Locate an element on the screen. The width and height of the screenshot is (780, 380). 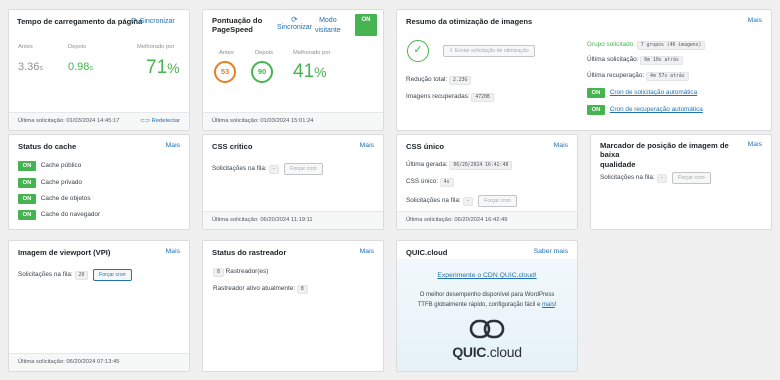
crawler-count-value: 8 is located at coordinates (218, 272).